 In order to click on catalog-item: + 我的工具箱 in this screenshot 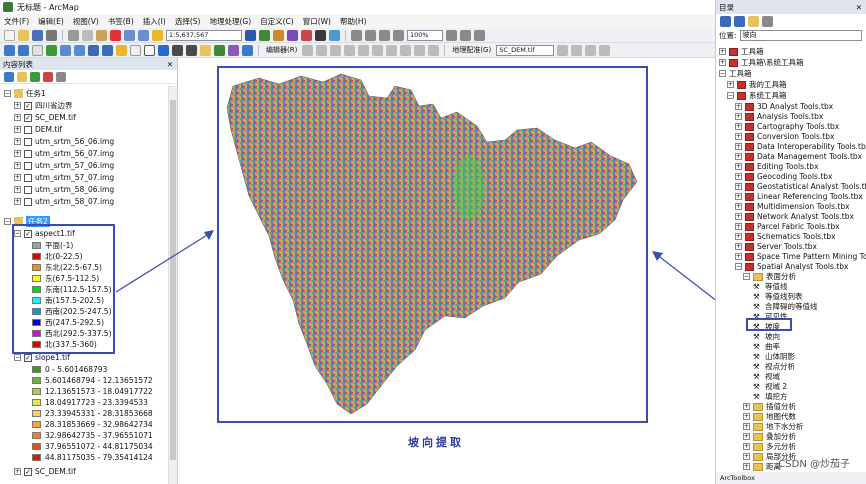, I will do `click(757, 84)`.